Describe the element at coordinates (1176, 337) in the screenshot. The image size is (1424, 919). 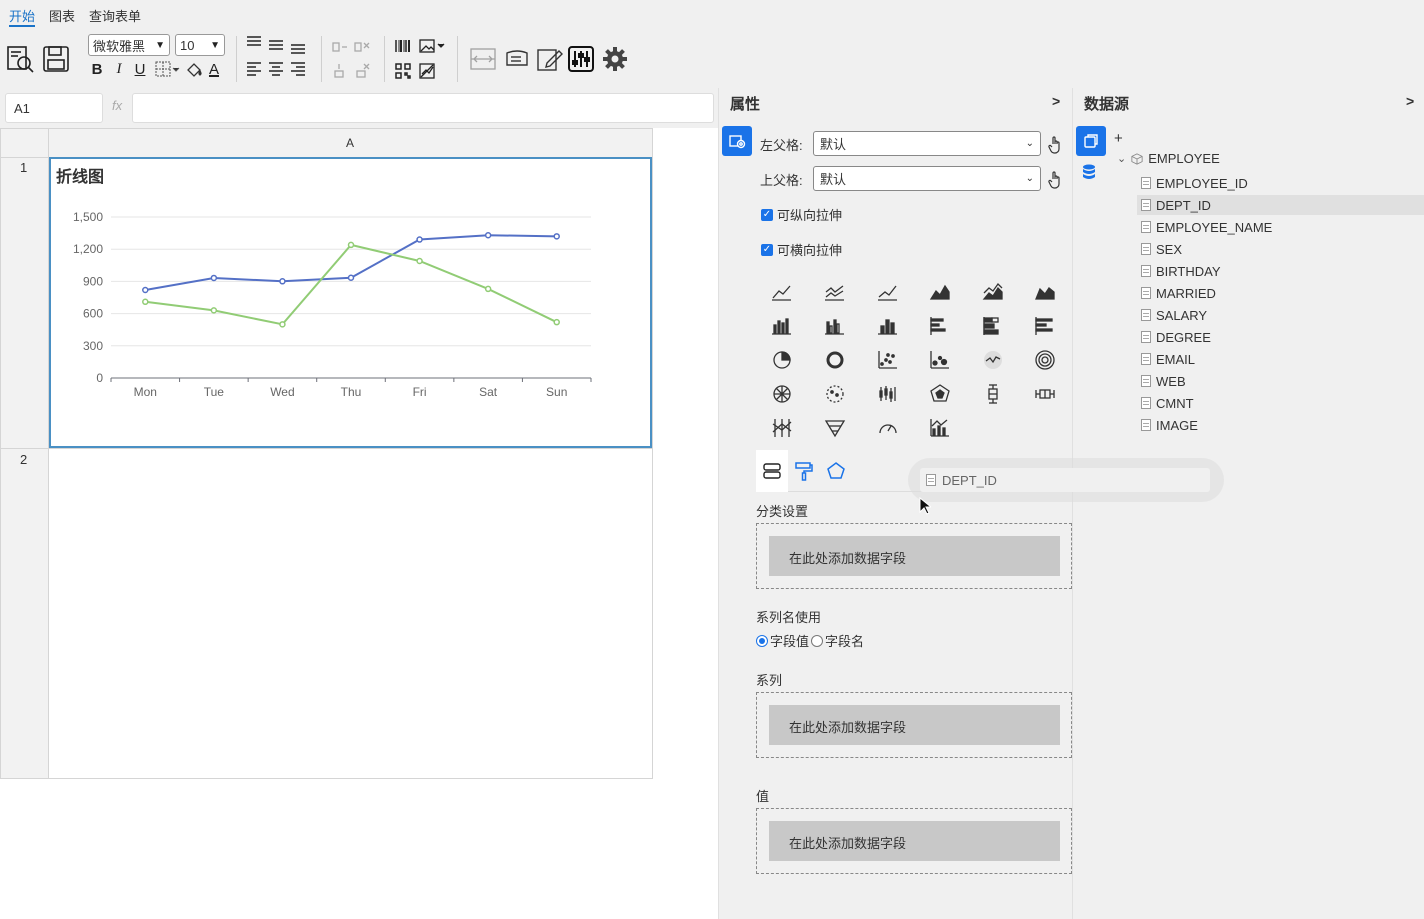
I see `tree-field-item: DEGREE` at that location.